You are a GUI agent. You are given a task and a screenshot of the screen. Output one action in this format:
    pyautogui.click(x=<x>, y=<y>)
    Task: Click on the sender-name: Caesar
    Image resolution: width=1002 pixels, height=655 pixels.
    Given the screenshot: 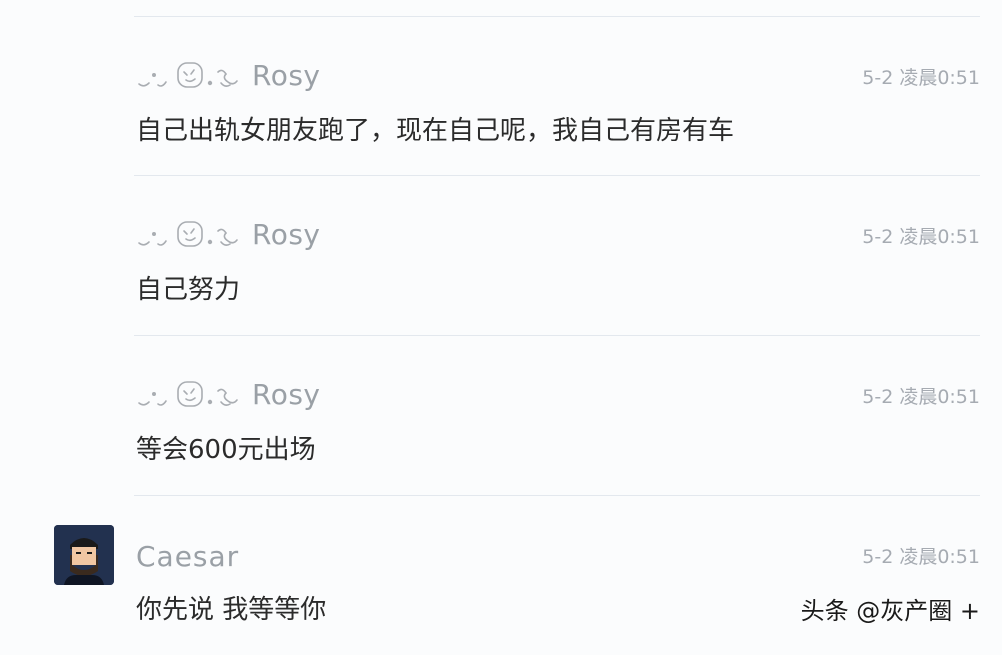 What is the action you would take?
    pyautogui.click(x=187, y=556)
    